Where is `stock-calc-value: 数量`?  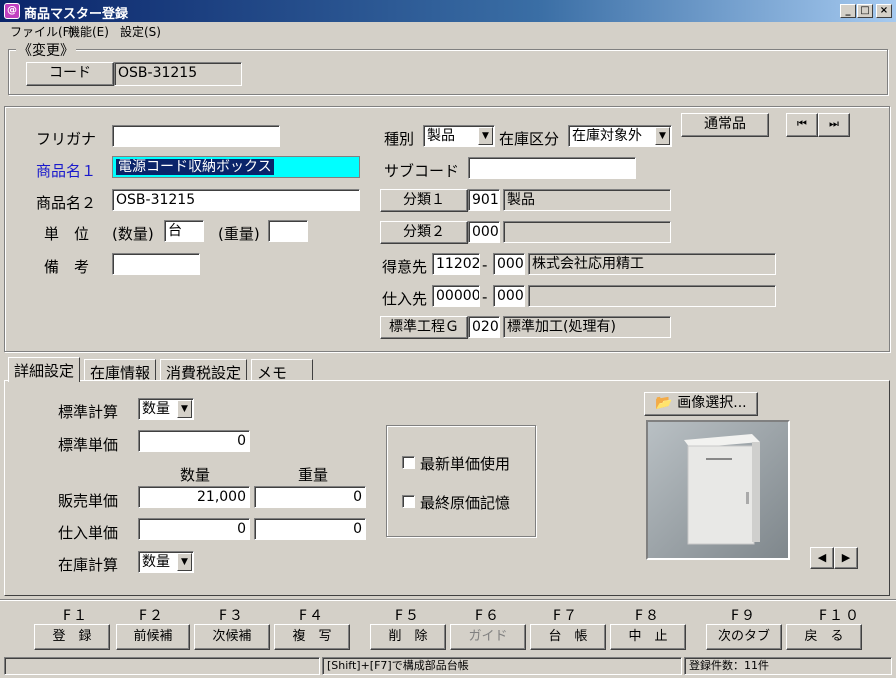 stock-calc-value: 数量 is located at coordinates (156, 562).